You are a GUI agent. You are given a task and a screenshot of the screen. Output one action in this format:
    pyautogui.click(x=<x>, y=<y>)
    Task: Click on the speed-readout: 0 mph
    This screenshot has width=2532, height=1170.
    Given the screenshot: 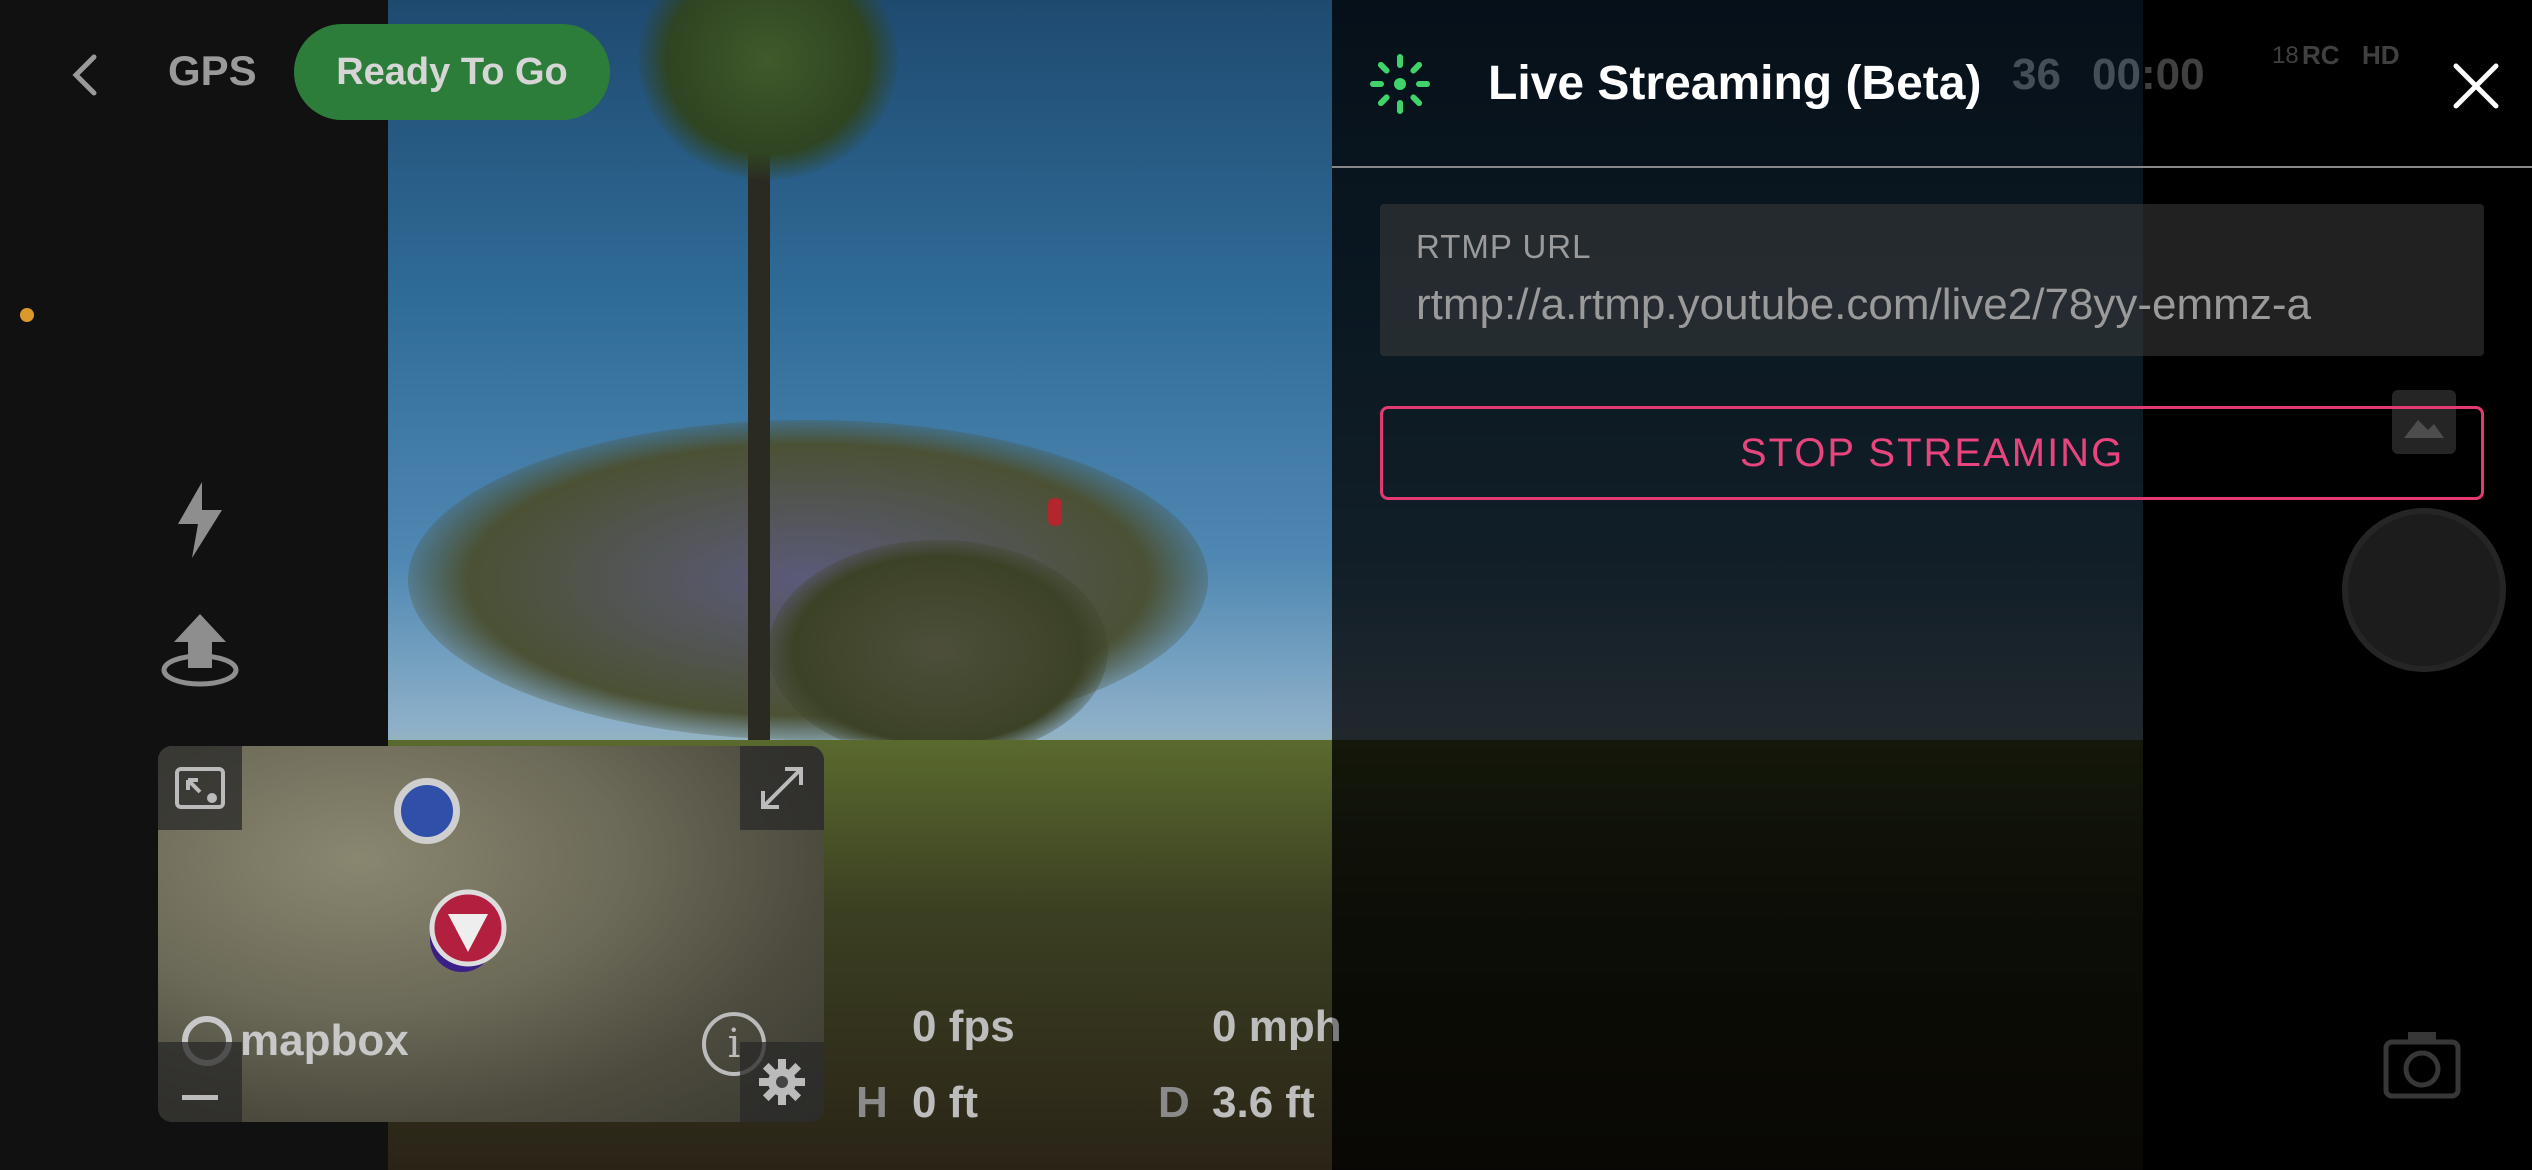 What is the action you would take?
    pyautogui.click(x=1277, y=1026)
    